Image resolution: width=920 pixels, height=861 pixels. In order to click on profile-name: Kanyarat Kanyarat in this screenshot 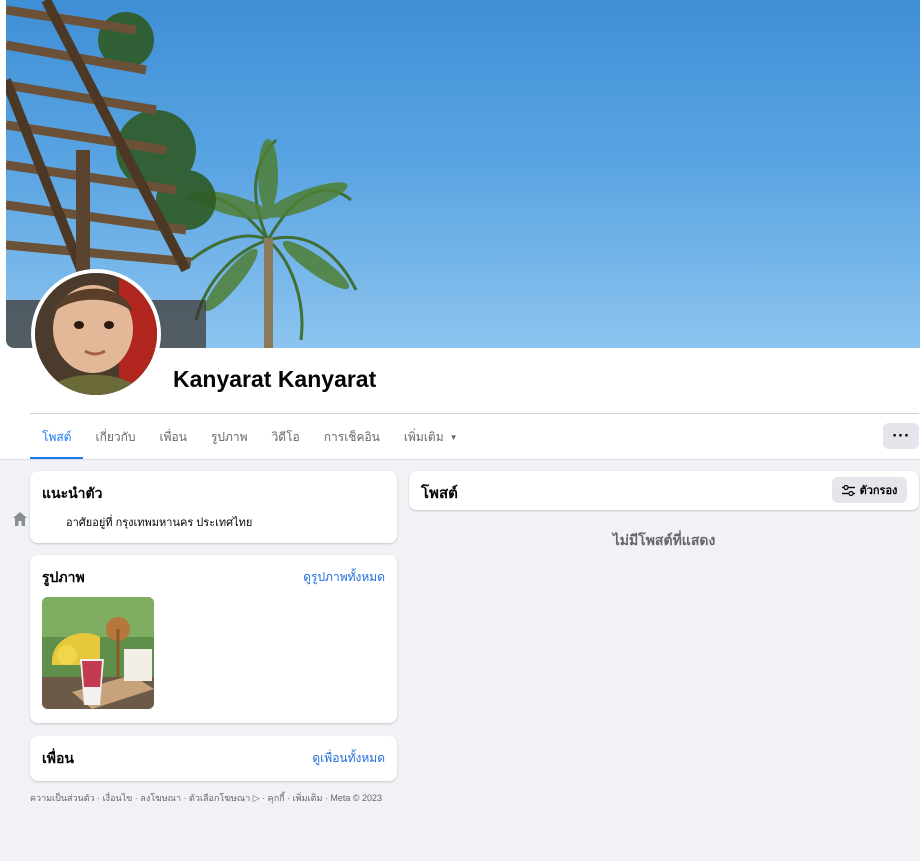, I will do `click(275, 379)`.